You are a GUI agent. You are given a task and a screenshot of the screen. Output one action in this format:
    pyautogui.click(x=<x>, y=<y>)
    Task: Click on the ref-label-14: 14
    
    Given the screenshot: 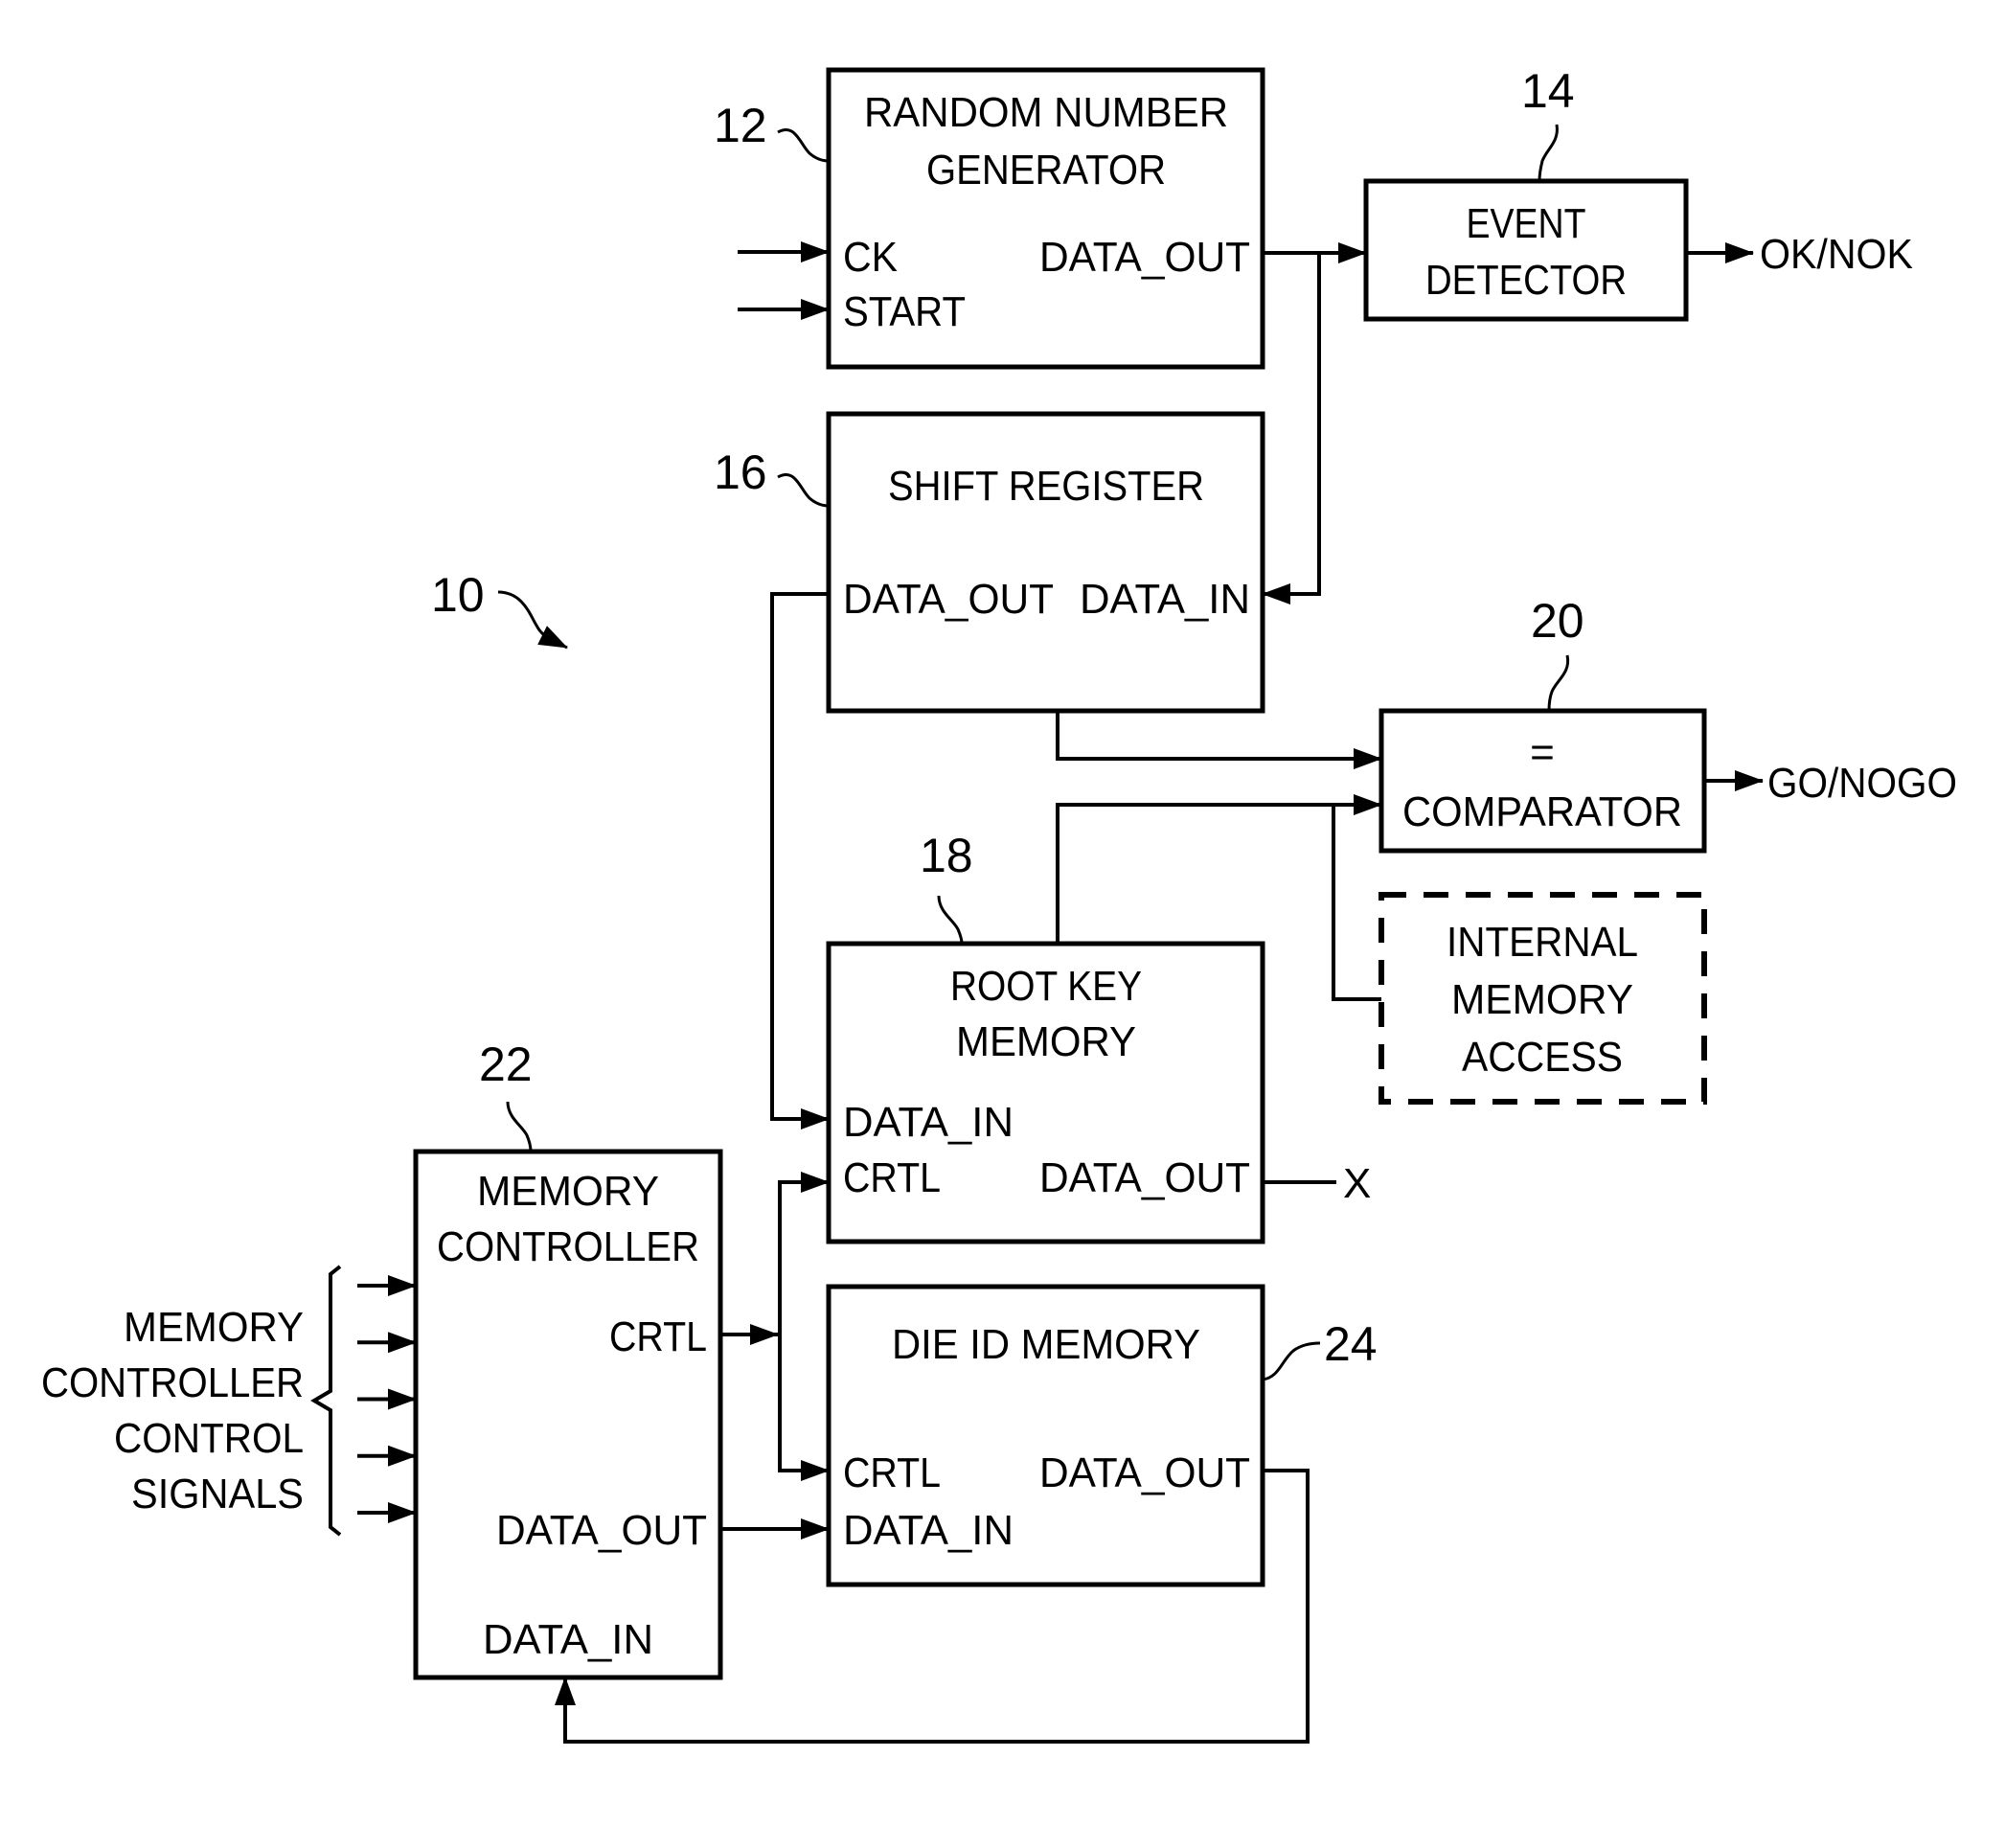 What is the action you would take?
    pyautogui.click(x=1548, y=91)
    